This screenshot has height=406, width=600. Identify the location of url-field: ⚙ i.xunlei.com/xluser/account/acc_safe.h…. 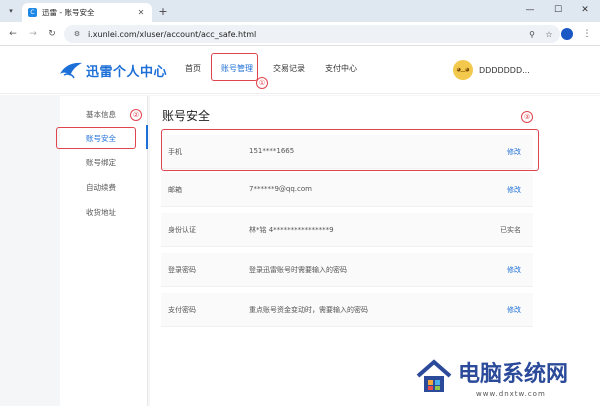
(312, 34).